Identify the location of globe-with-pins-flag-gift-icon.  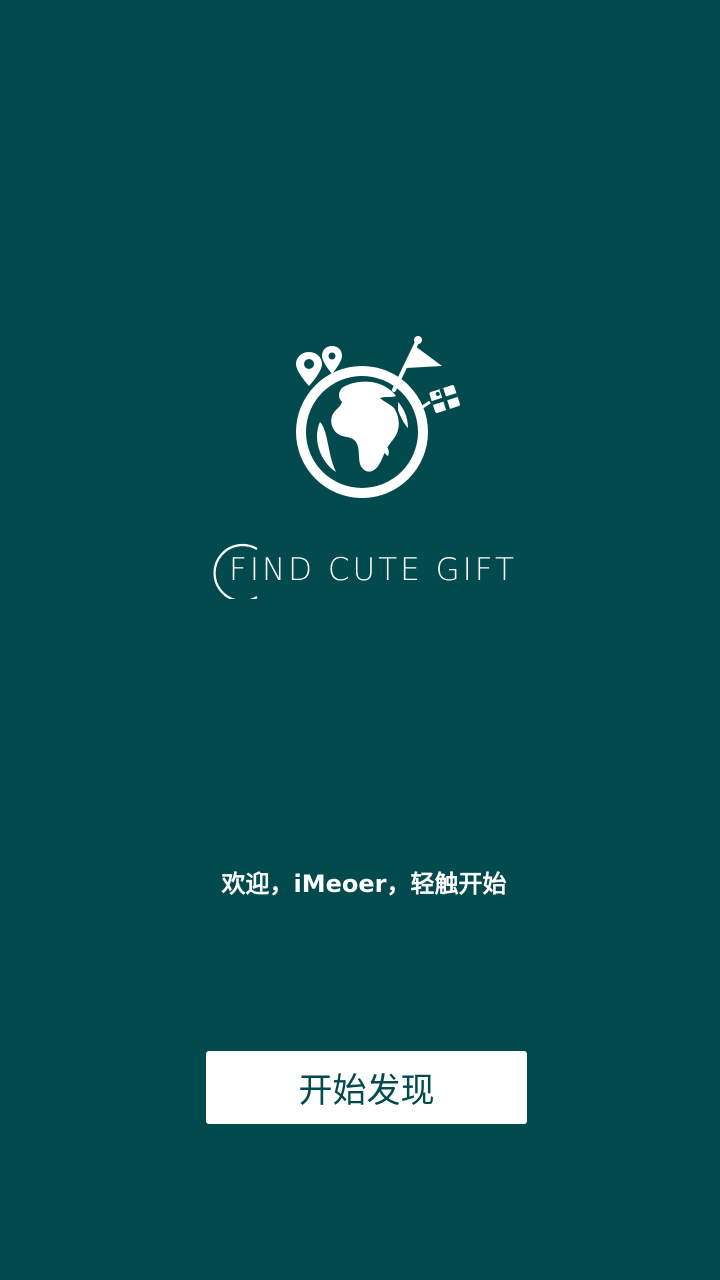
(378, 417).